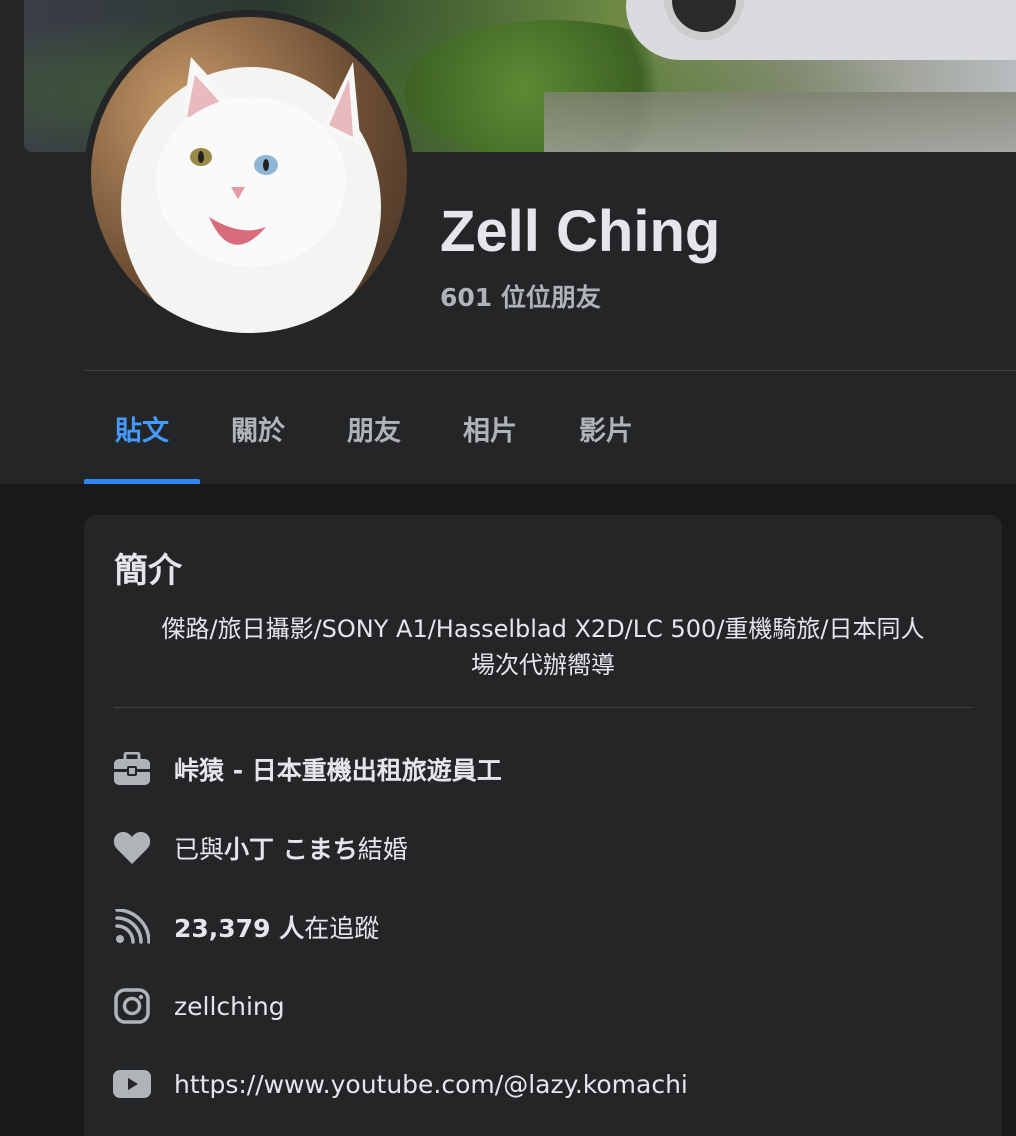 This screenshot has width=1016, height=1136. What do you see at coordinates (148, 571) in the screenshot?
I see `intro-title: 簡介` at bounding box center [148, 571].